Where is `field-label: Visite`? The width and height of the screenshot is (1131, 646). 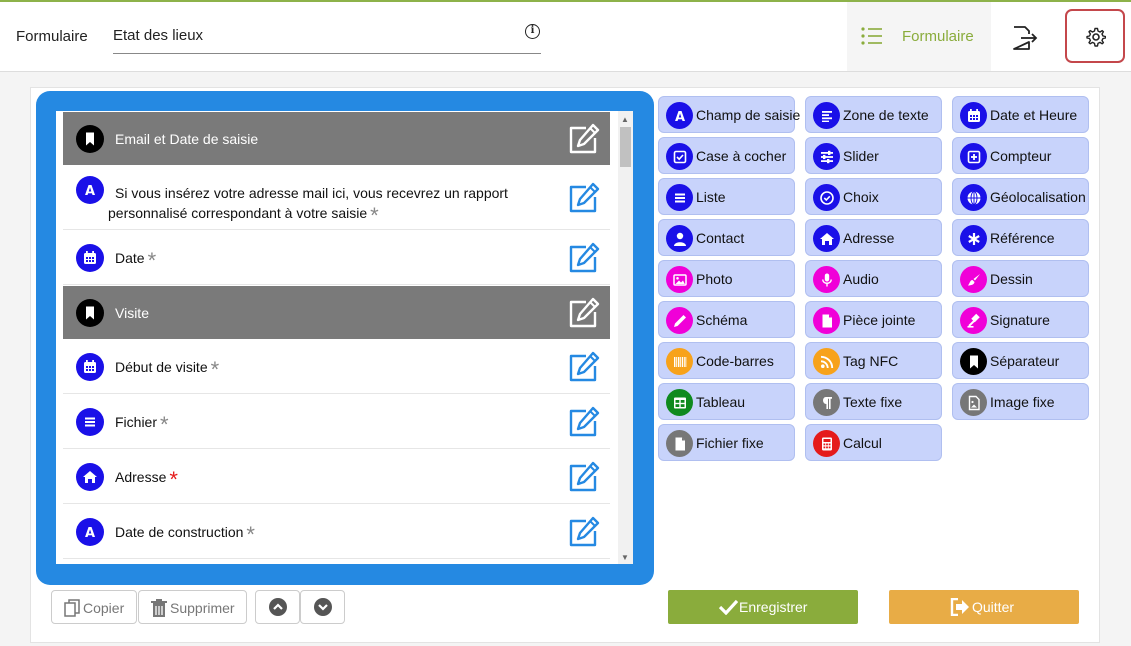 field-label: Visite is located at coordinates (132, 313).